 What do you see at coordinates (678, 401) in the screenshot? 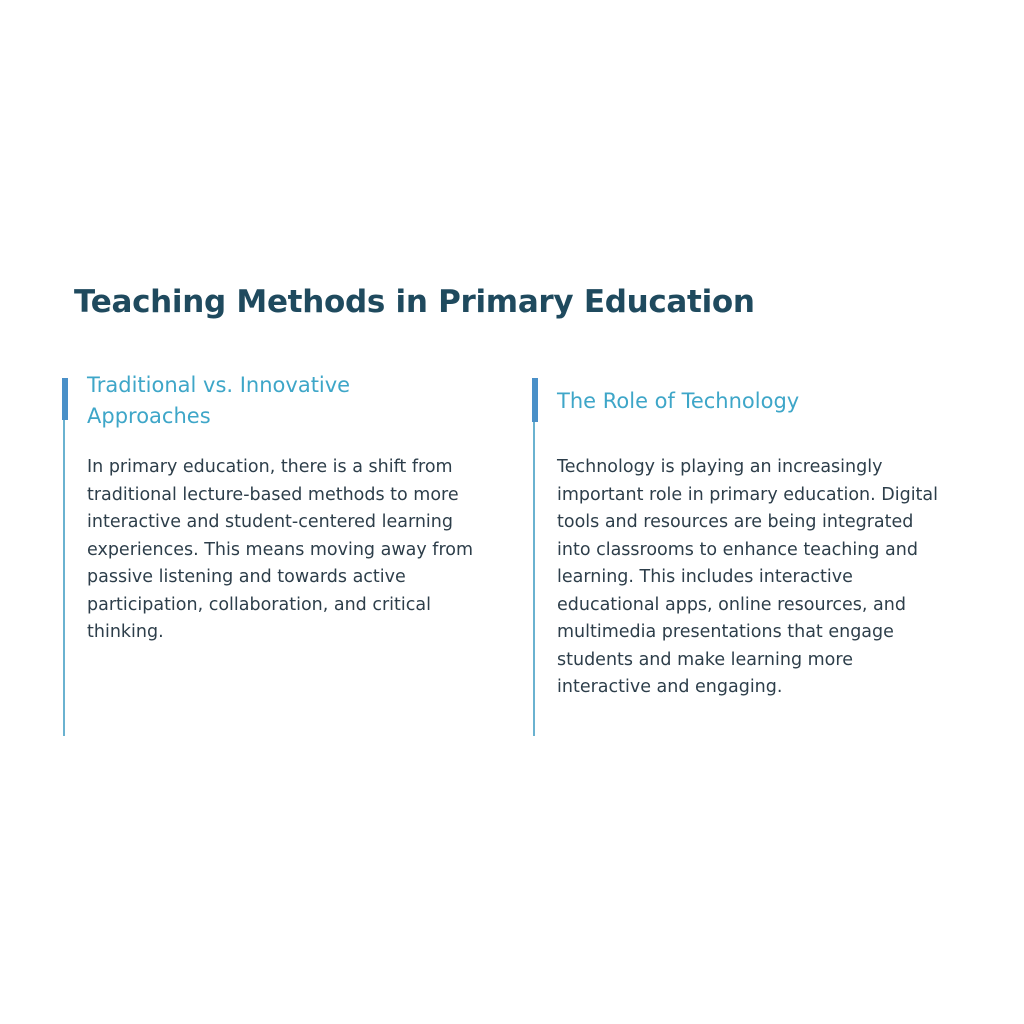
I see `section-heading: The Role of Technology` at bounding box center [678, 401].